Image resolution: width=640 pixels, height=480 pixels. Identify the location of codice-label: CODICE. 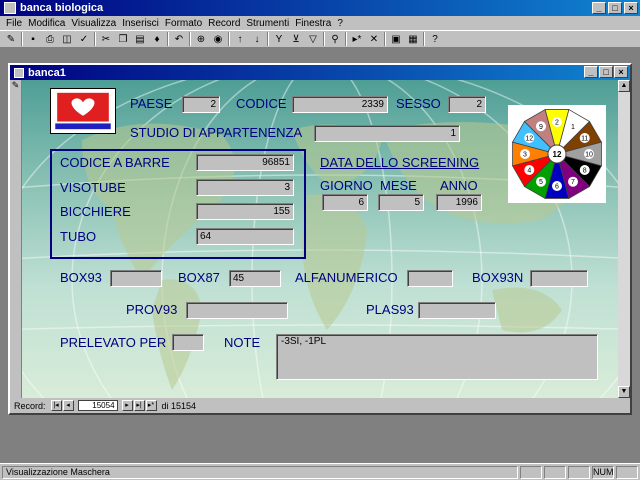
(261, 103).